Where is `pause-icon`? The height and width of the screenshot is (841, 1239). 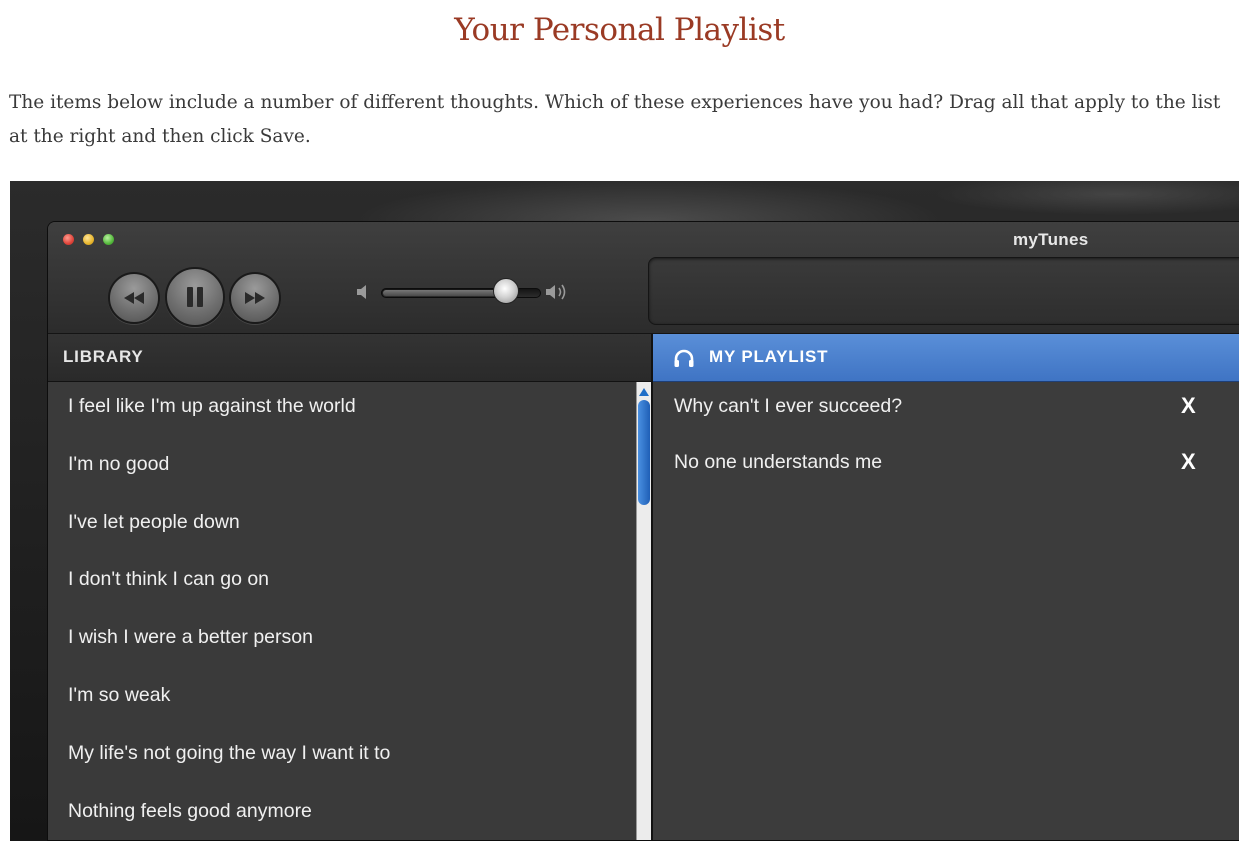 pause-icon is located at coordinates (195, 297).